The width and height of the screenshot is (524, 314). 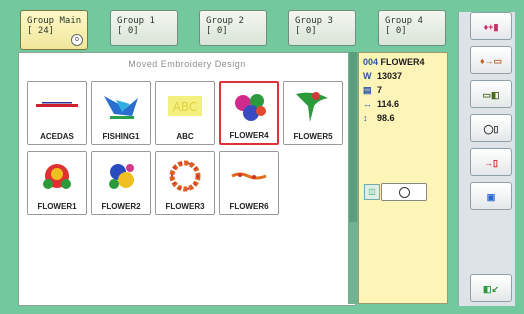 I want to click on design-code: 004, so click(x=371, y=62).